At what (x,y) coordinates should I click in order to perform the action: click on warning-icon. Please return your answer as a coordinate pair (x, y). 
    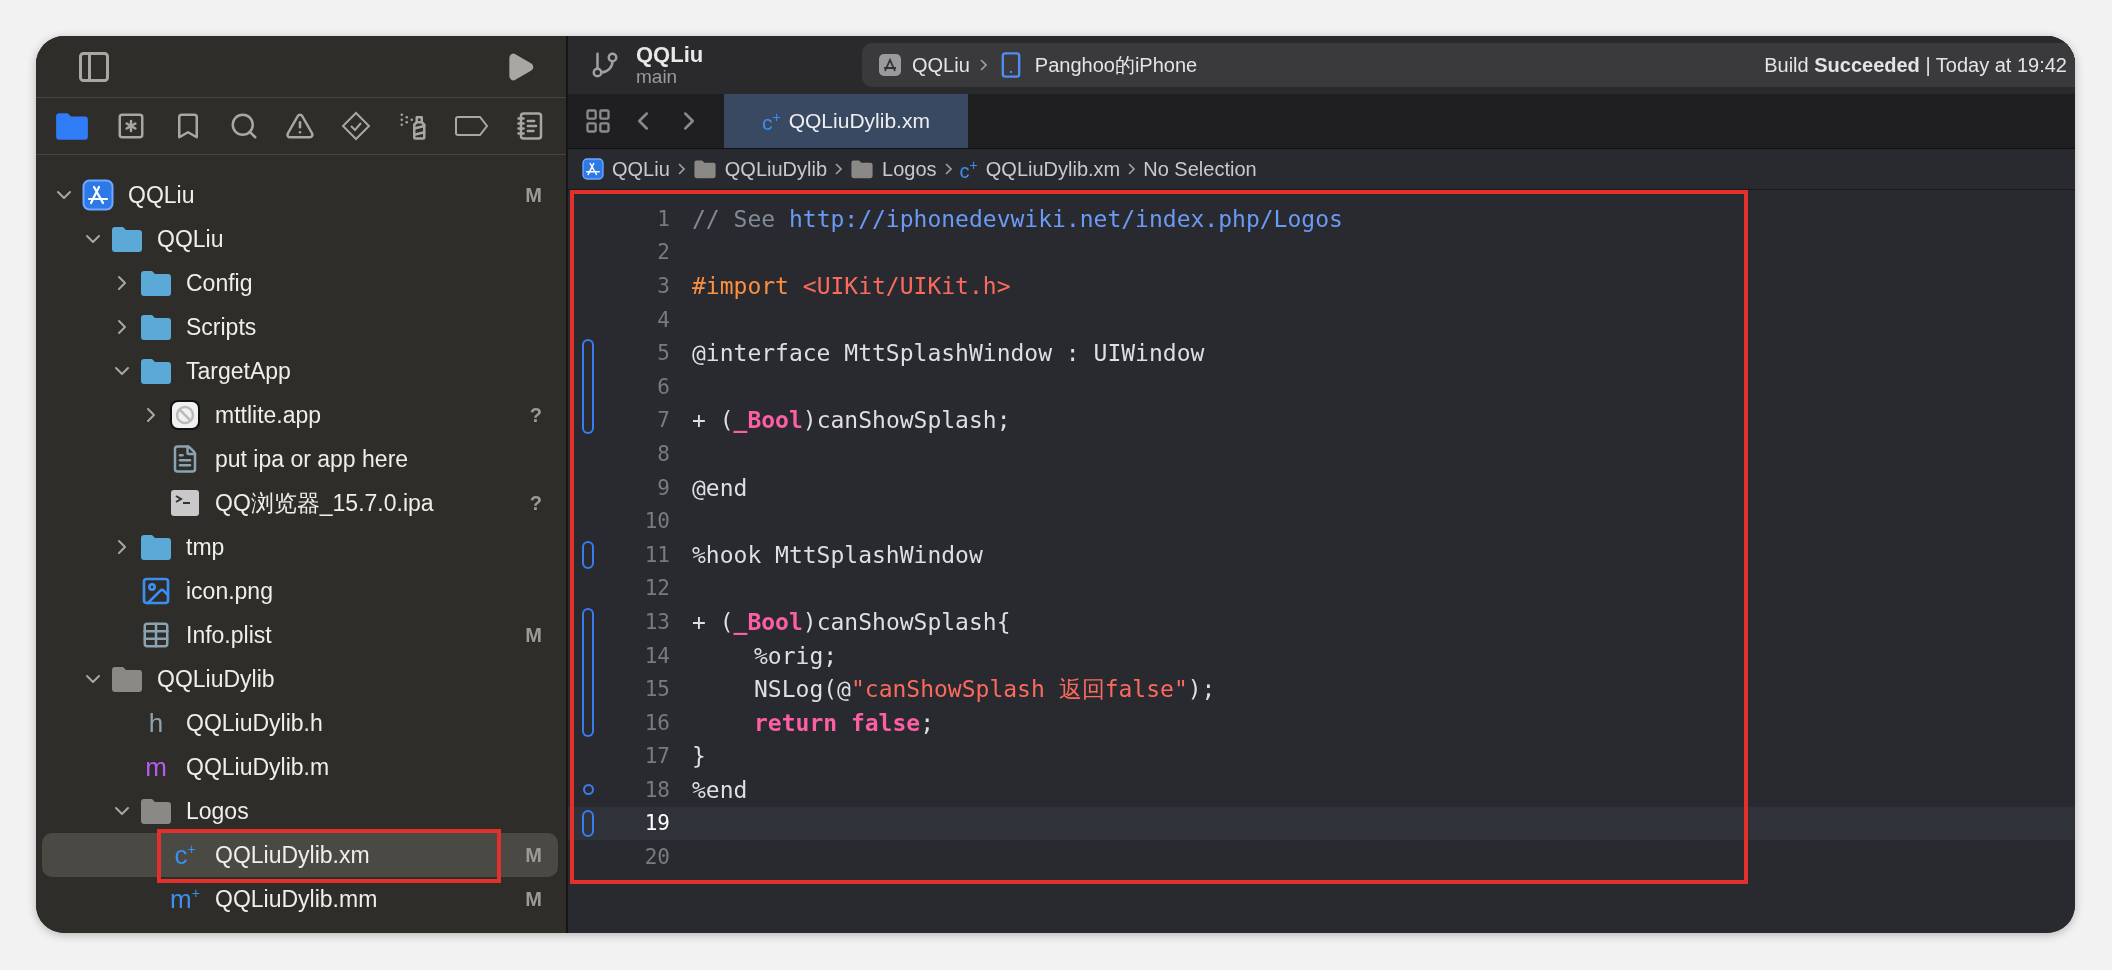
    Looking at the image, I should click on (300, 126).